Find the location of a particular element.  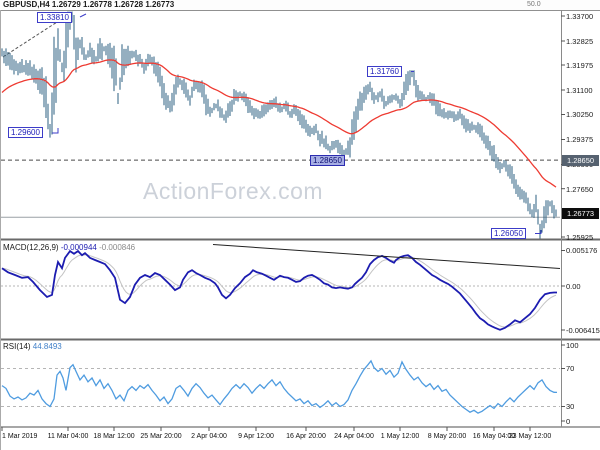

rsi-name: RSI(14) is located at coordinates (17, 346).